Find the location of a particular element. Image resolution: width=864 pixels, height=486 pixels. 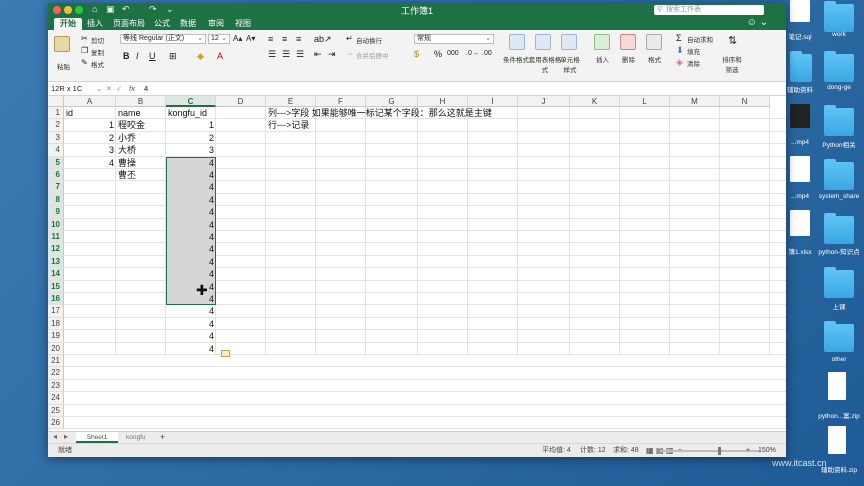

align-top-icon: ≡ is located at coordinates (270, 39).